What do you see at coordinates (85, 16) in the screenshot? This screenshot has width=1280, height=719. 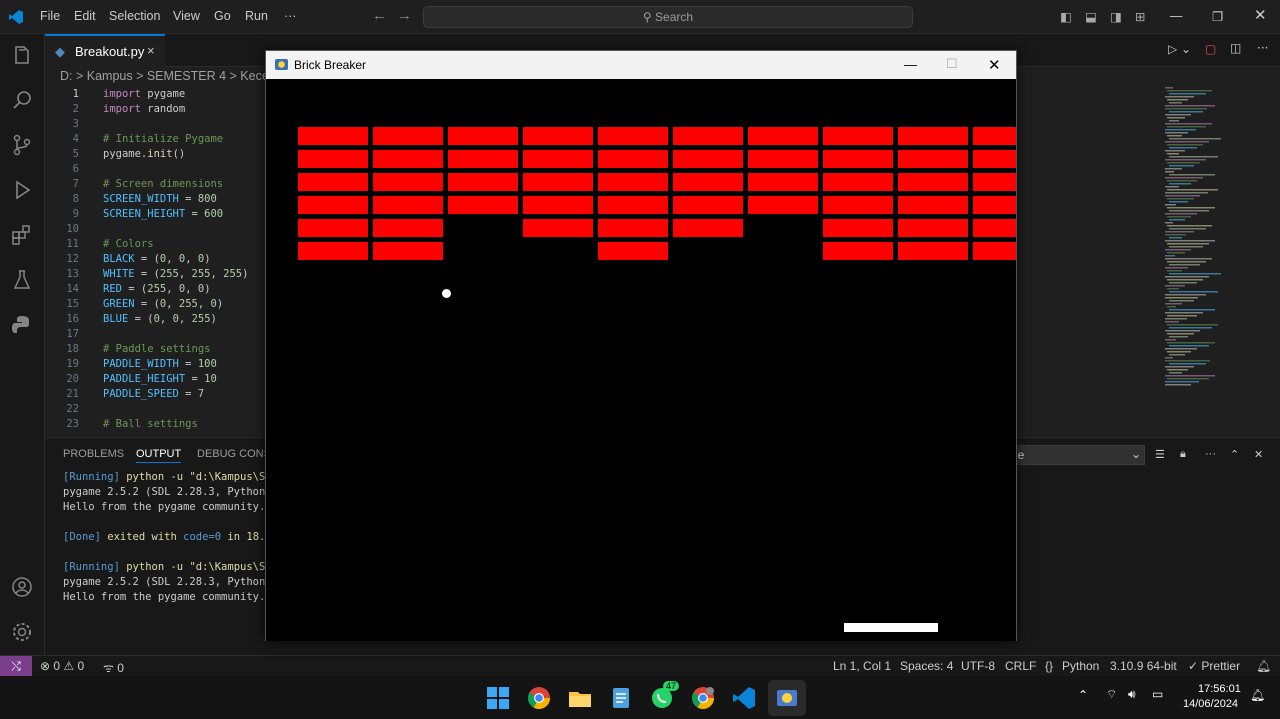 I see `menu-edit: Edit` at bounding box center [85, 16].